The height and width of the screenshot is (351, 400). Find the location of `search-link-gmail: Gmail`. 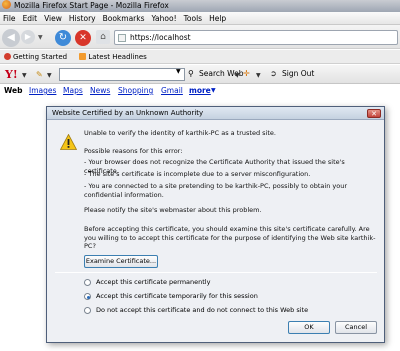

search-link-gmail: Gmail is located at coordinates (172, 91).